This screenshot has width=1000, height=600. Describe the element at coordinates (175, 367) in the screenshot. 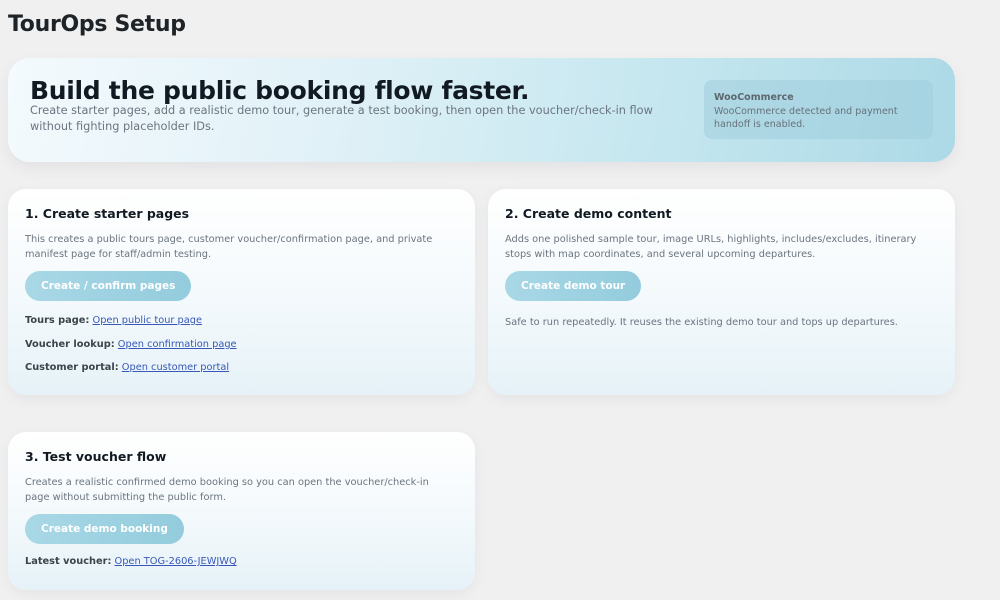

I see `open-customer-portal-link: Open customer portal` at that location.